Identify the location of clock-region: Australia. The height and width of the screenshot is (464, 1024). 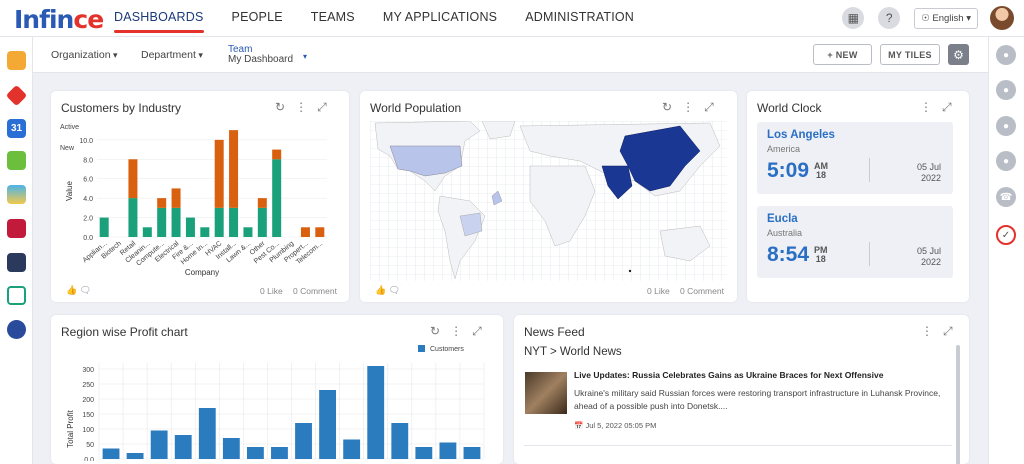
(785, 233).